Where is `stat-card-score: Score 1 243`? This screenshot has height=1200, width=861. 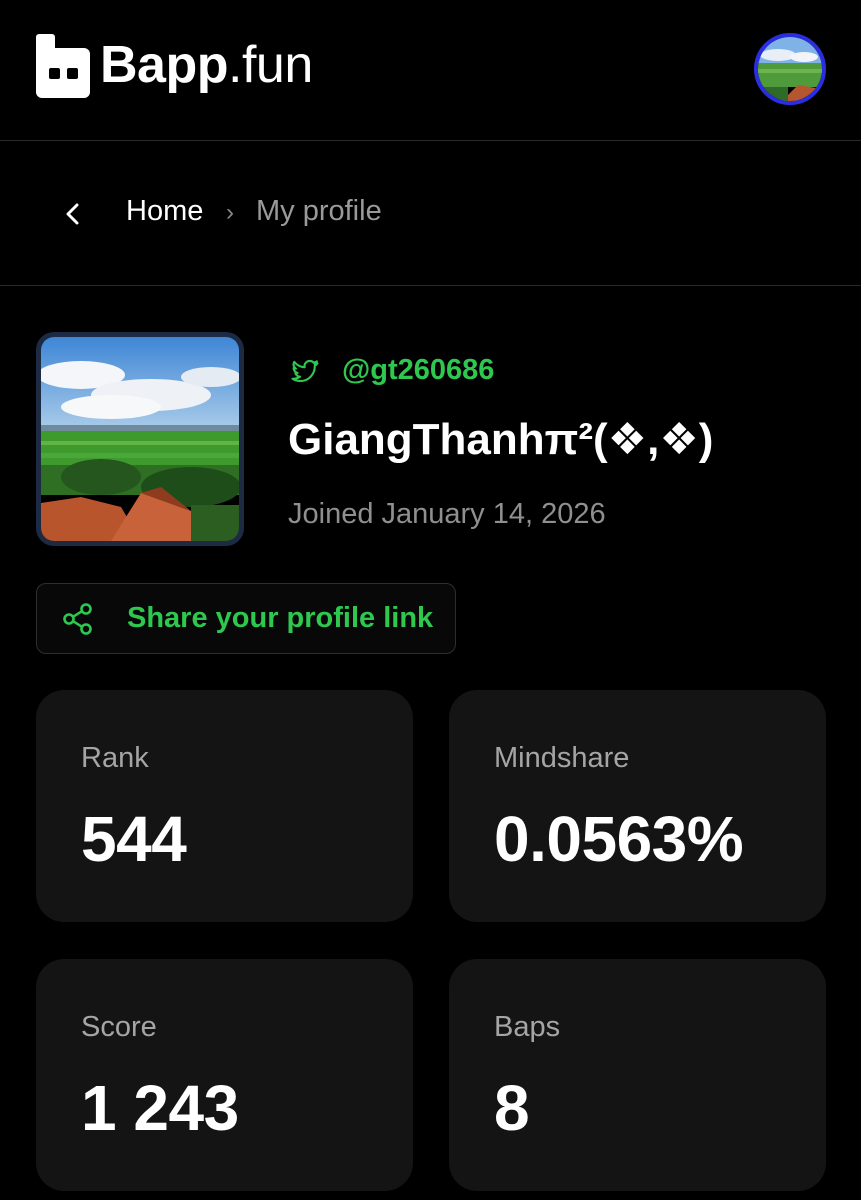
stat-card-score: Score 1 243 is located at coordinates (224, 1075).